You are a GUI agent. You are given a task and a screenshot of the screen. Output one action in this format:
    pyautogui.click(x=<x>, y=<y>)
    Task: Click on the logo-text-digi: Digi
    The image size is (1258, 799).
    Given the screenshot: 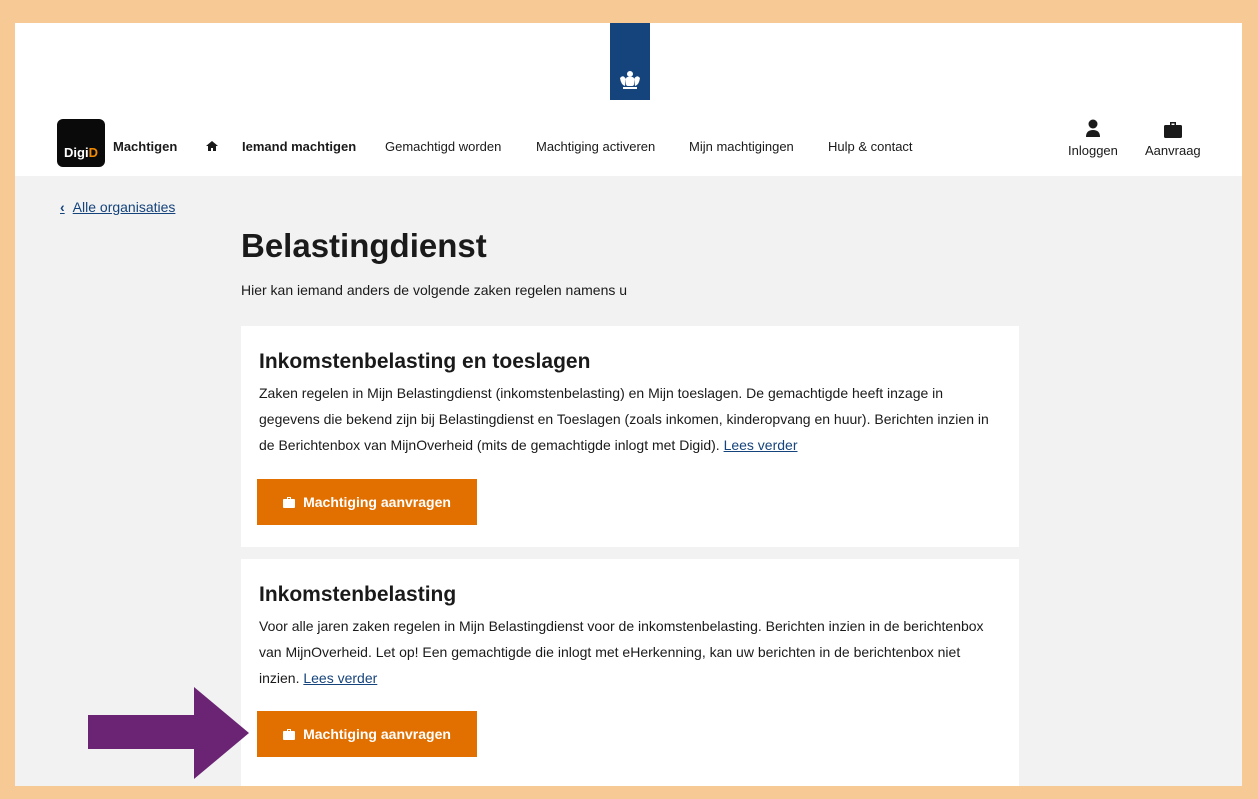 What is the action you would take?
    pyautogui.click(x=76, y=152)
    